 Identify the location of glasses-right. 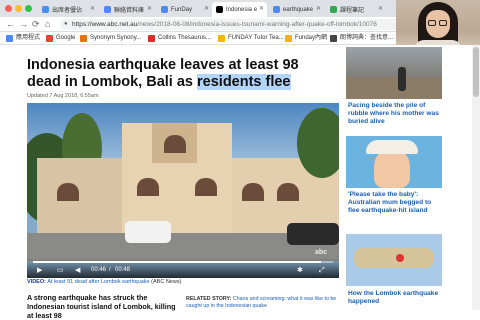
(443, 23).